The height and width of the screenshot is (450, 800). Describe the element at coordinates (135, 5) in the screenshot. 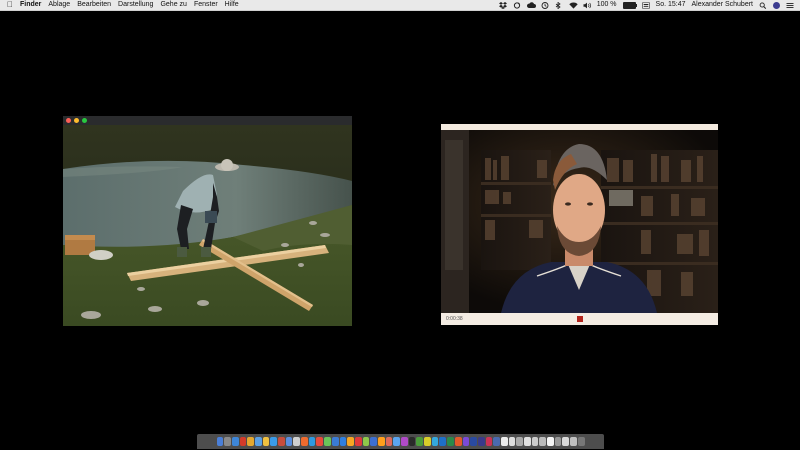

I see `menu-item-darstellung: Darstellung` at that location.